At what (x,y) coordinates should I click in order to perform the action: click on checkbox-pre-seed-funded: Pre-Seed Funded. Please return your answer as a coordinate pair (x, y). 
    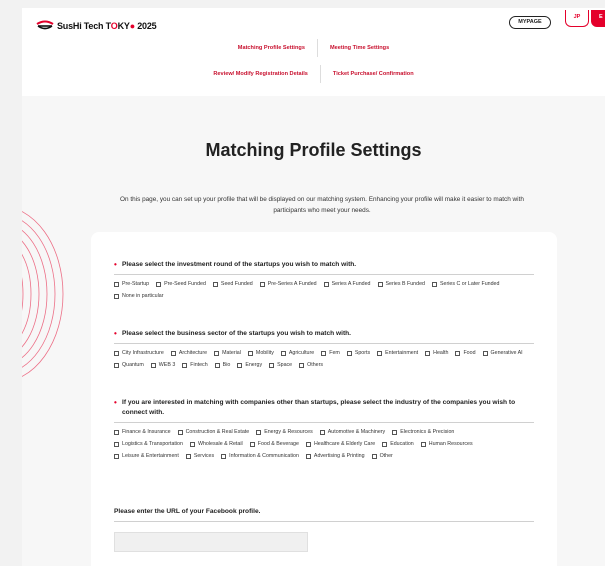
    Looking at the image, I should click on (181, 284).